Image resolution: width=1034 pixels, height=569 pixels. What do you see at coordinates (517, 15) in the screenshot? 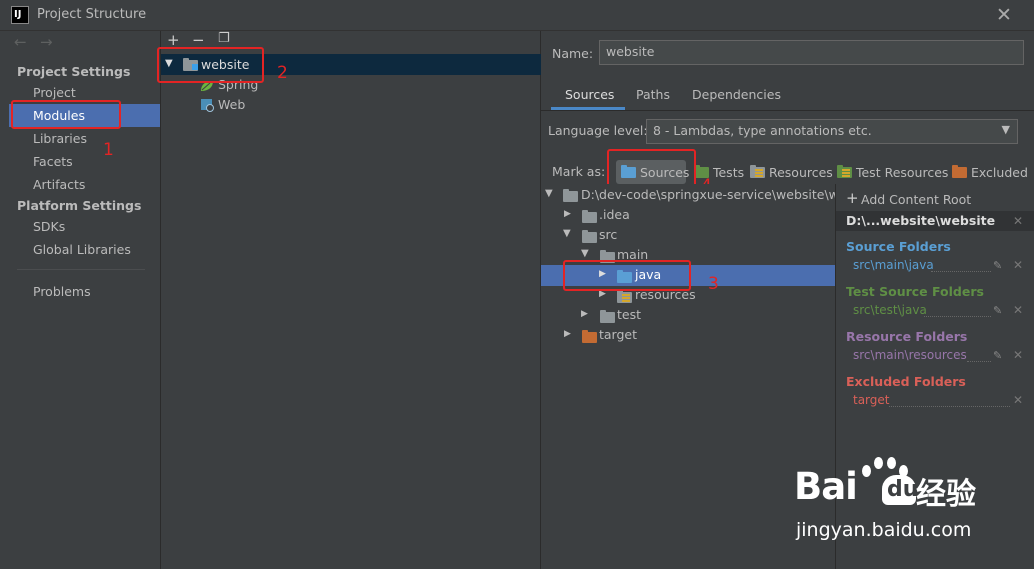
I see `title-bar: IJ Project Structure ✕` at bounding box center [517, 15].